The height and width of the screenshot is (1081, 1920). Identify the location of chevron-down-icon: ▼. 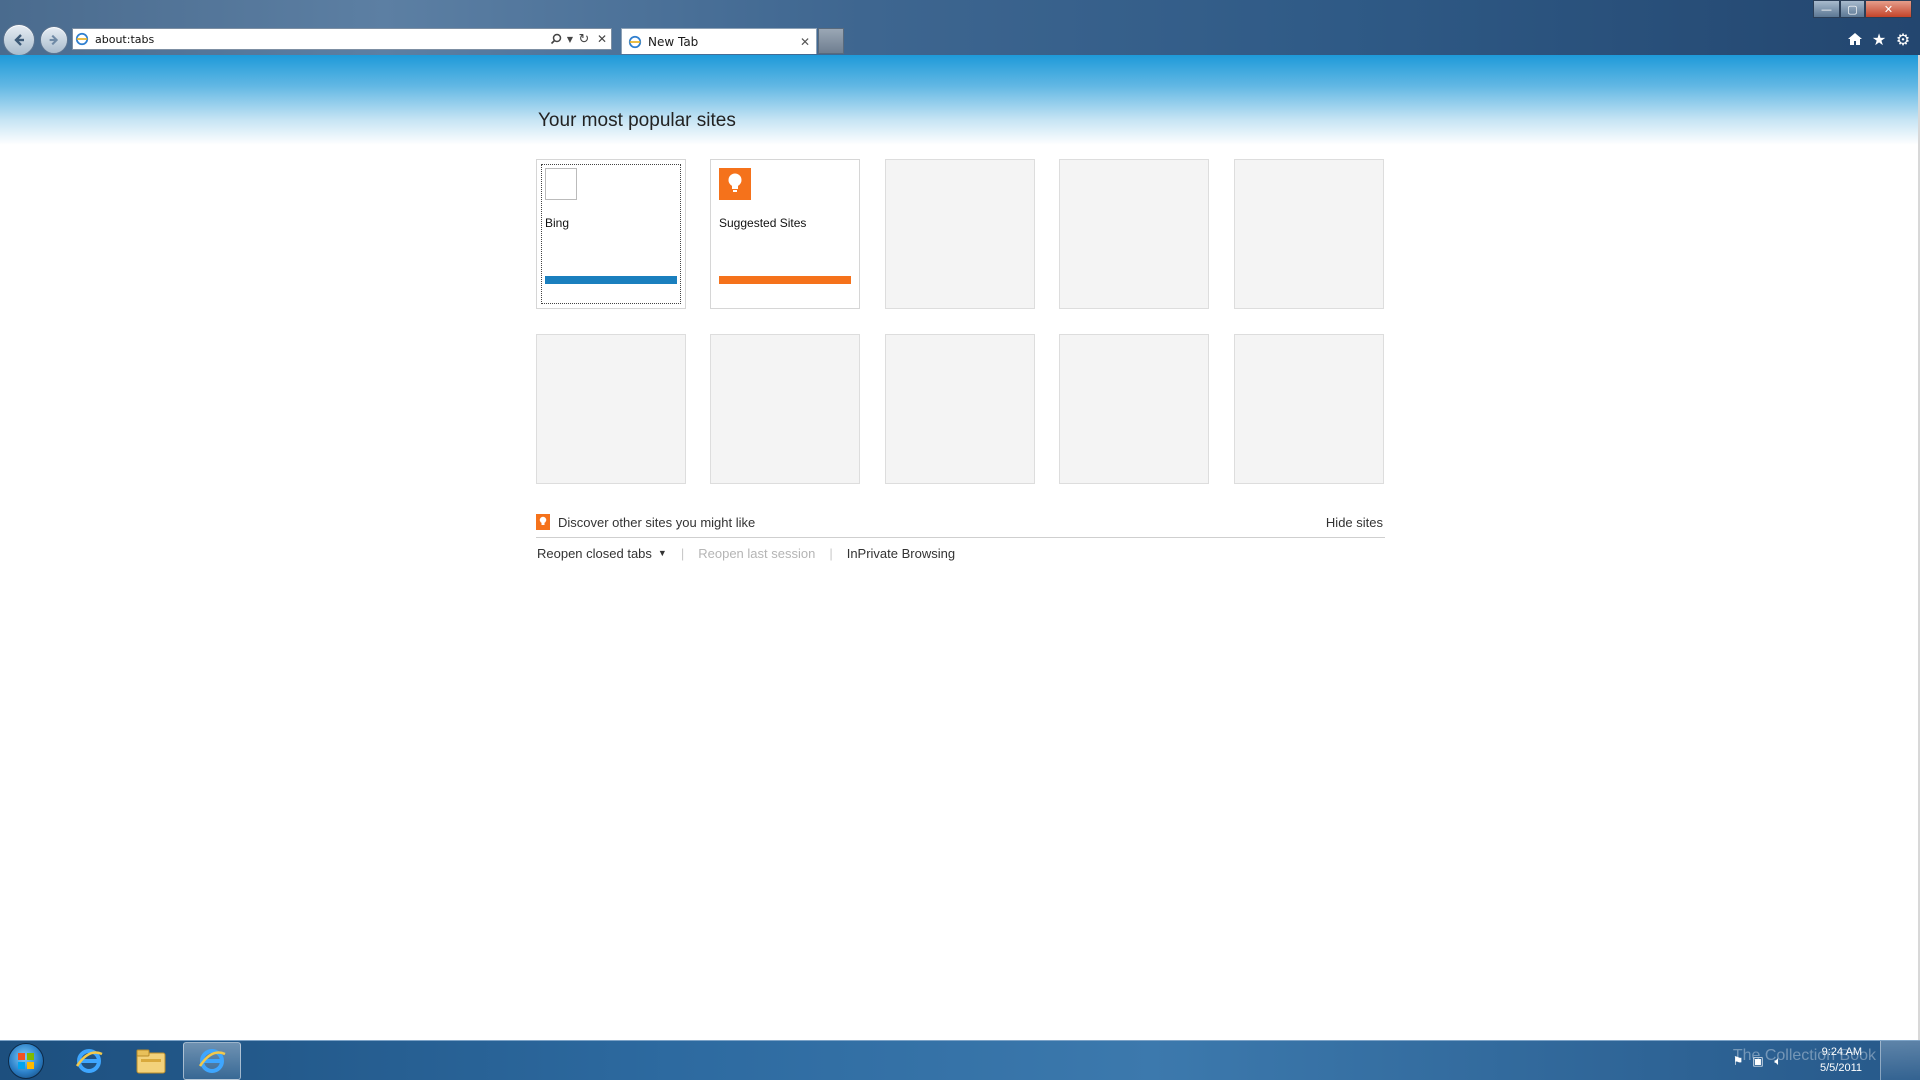
(662, 553).